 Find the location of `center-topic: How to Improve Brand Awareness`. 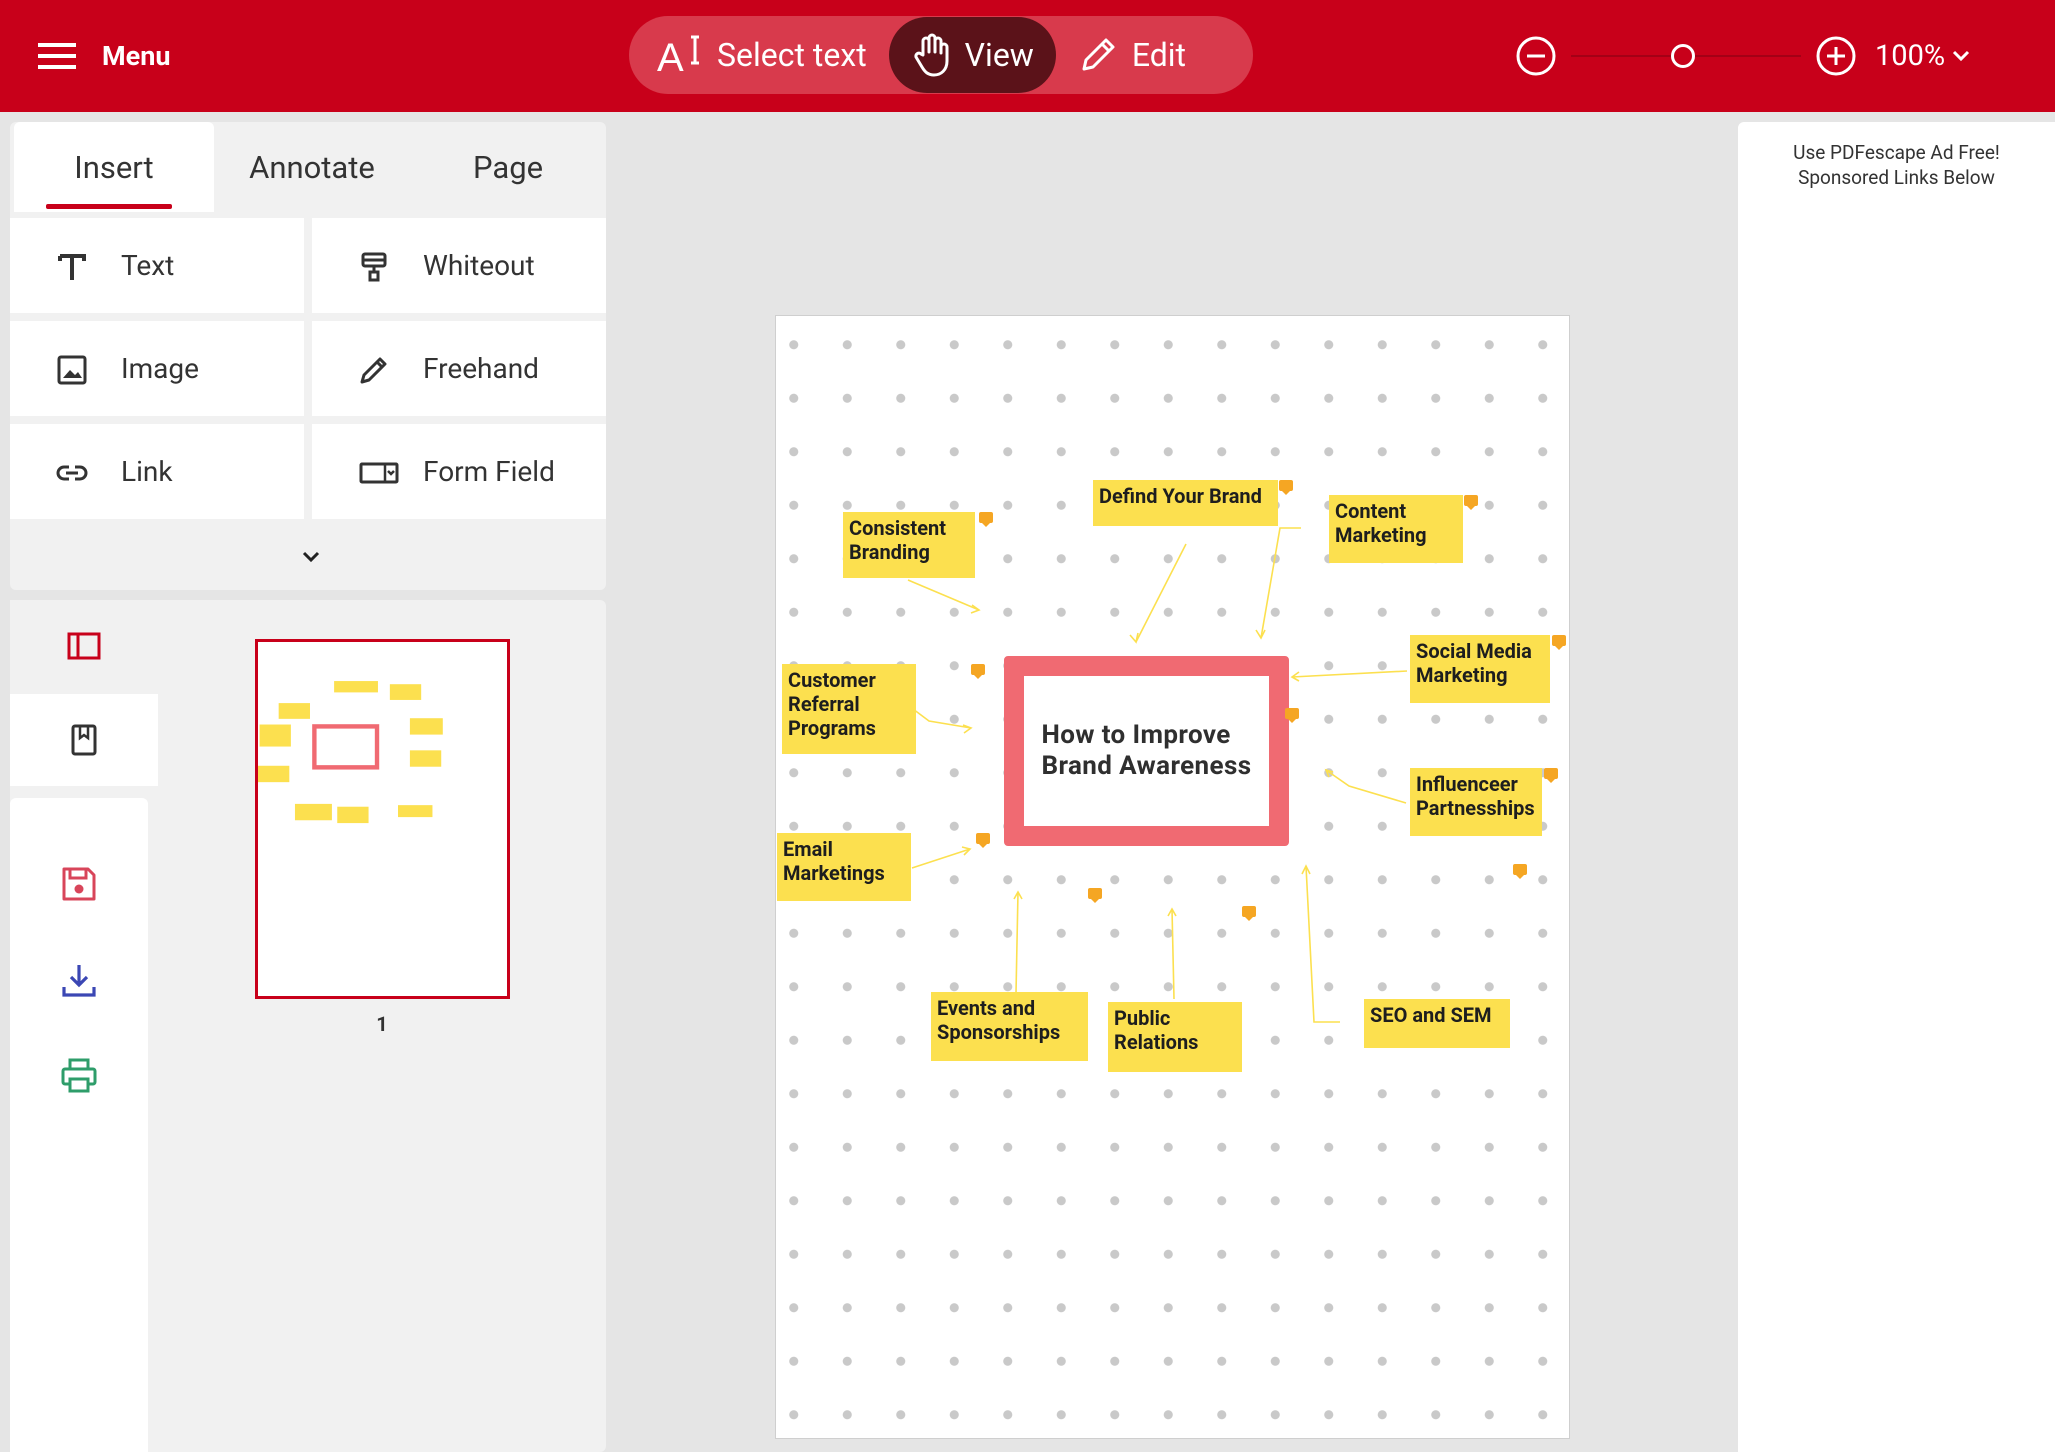

center-topic: How to Improve Brand Awareness is located at coordinates (1146, 751).